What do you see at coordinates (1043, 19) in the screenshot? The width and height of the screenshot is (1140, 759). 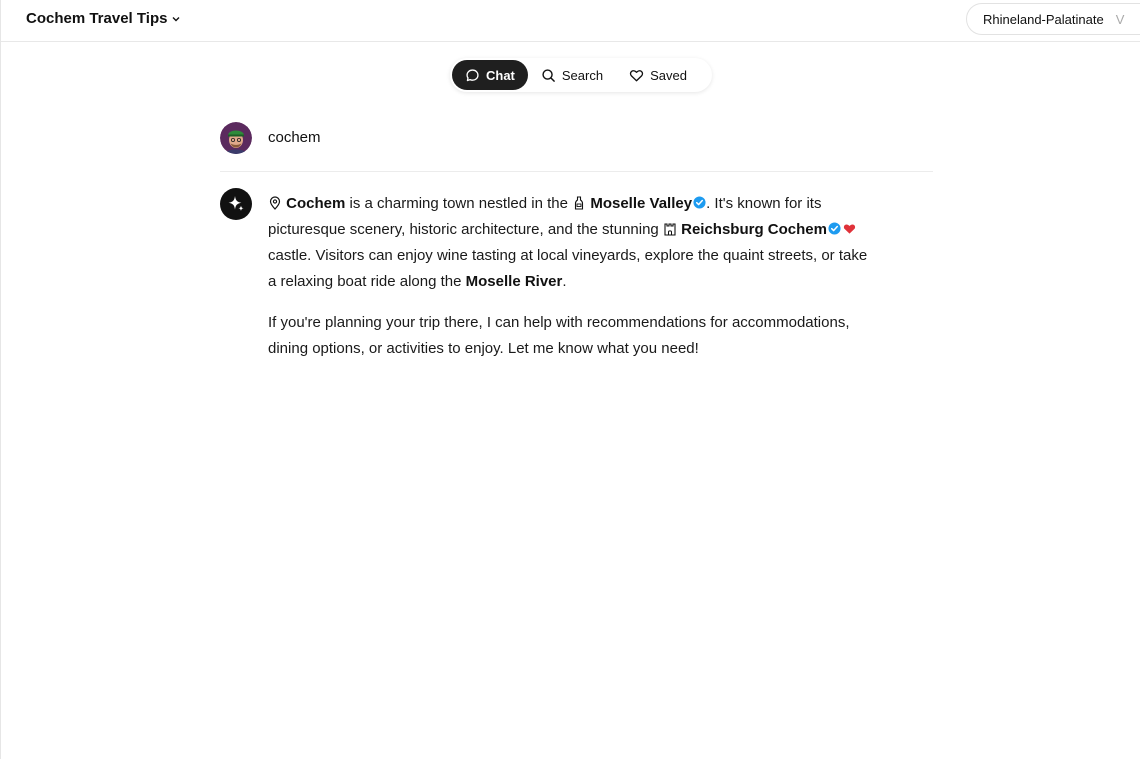 I see `region-label: Rhineland-Palatinate` at bounding box center [1043, 19].